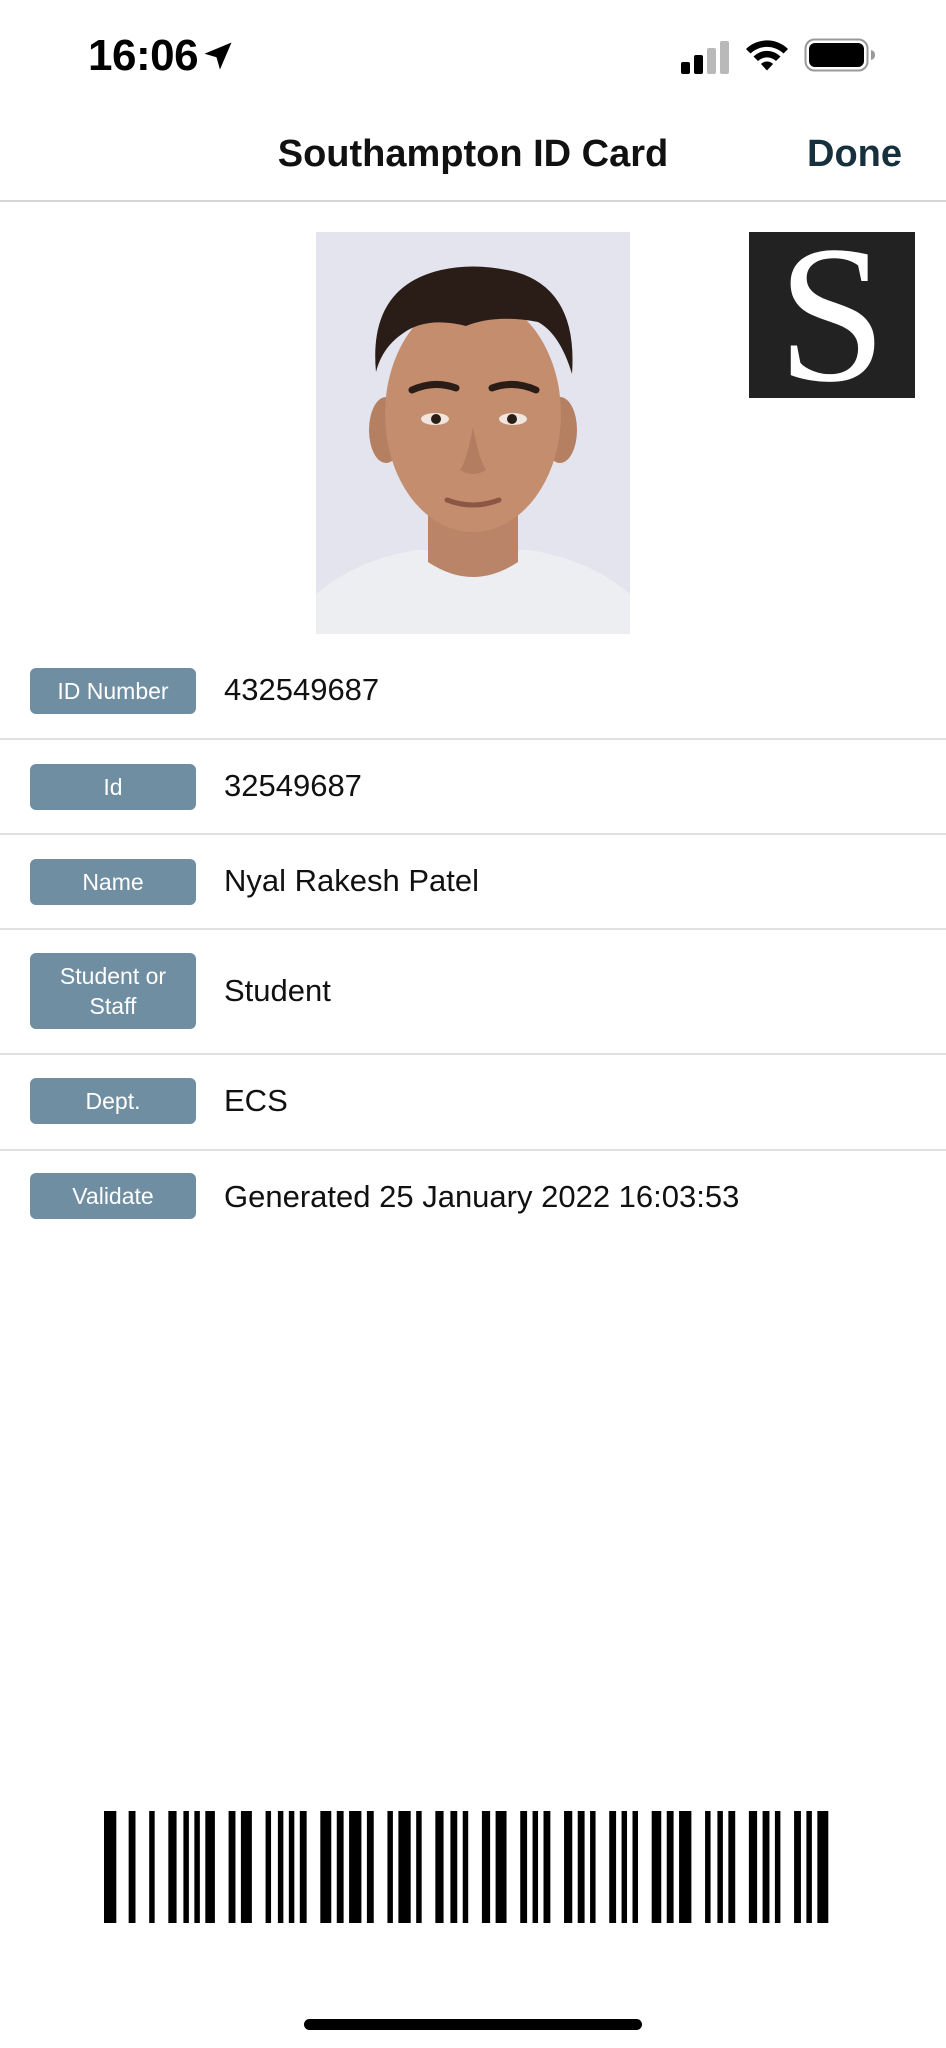 The width and height of the screenshot is (946, 2048). I want to click on portrait-illustration, so click(473, 433).